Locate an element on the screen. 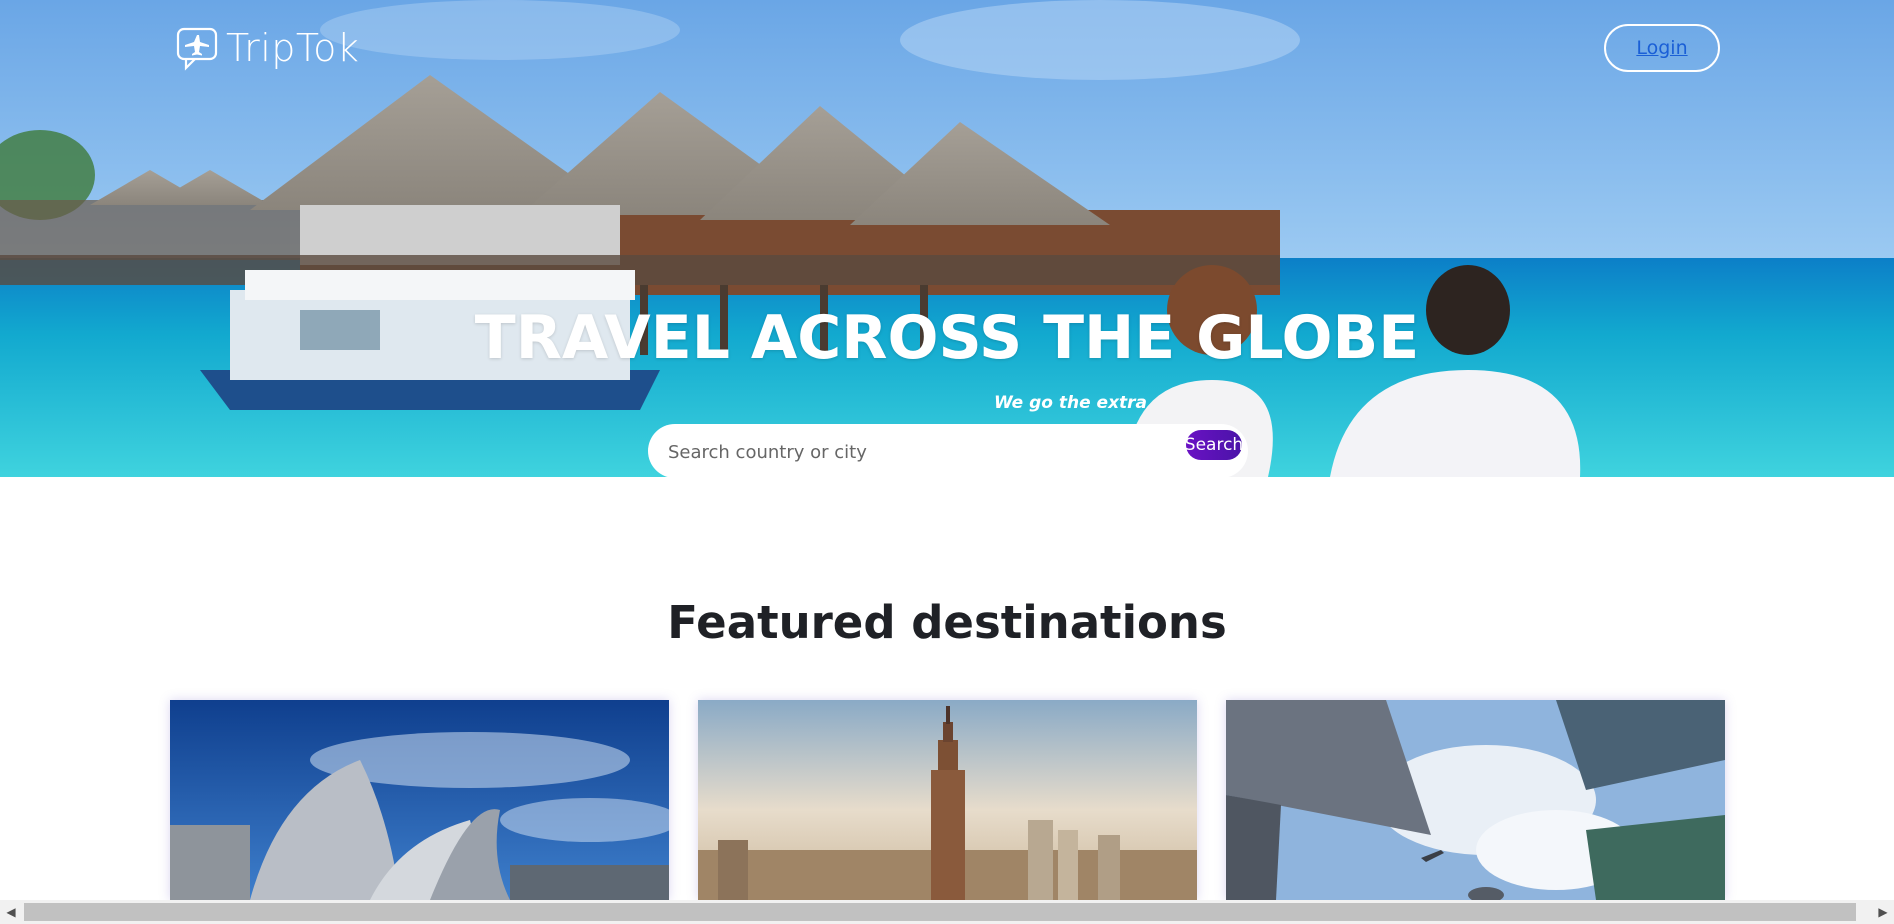 Image resolution: width=1894 pixels, height=924 pixels. horizontal-scrollbar: ◀ ▶ is located at coordinates (947, 912).